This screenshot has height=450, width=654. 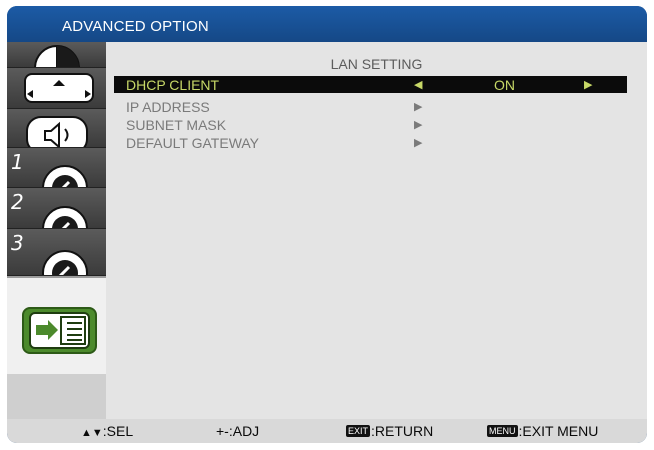 What do you see at coordinates (168, 107) in the screenshot?
I see `menu-item-label: IP ADDRESS` at bounding box center [168, 107].